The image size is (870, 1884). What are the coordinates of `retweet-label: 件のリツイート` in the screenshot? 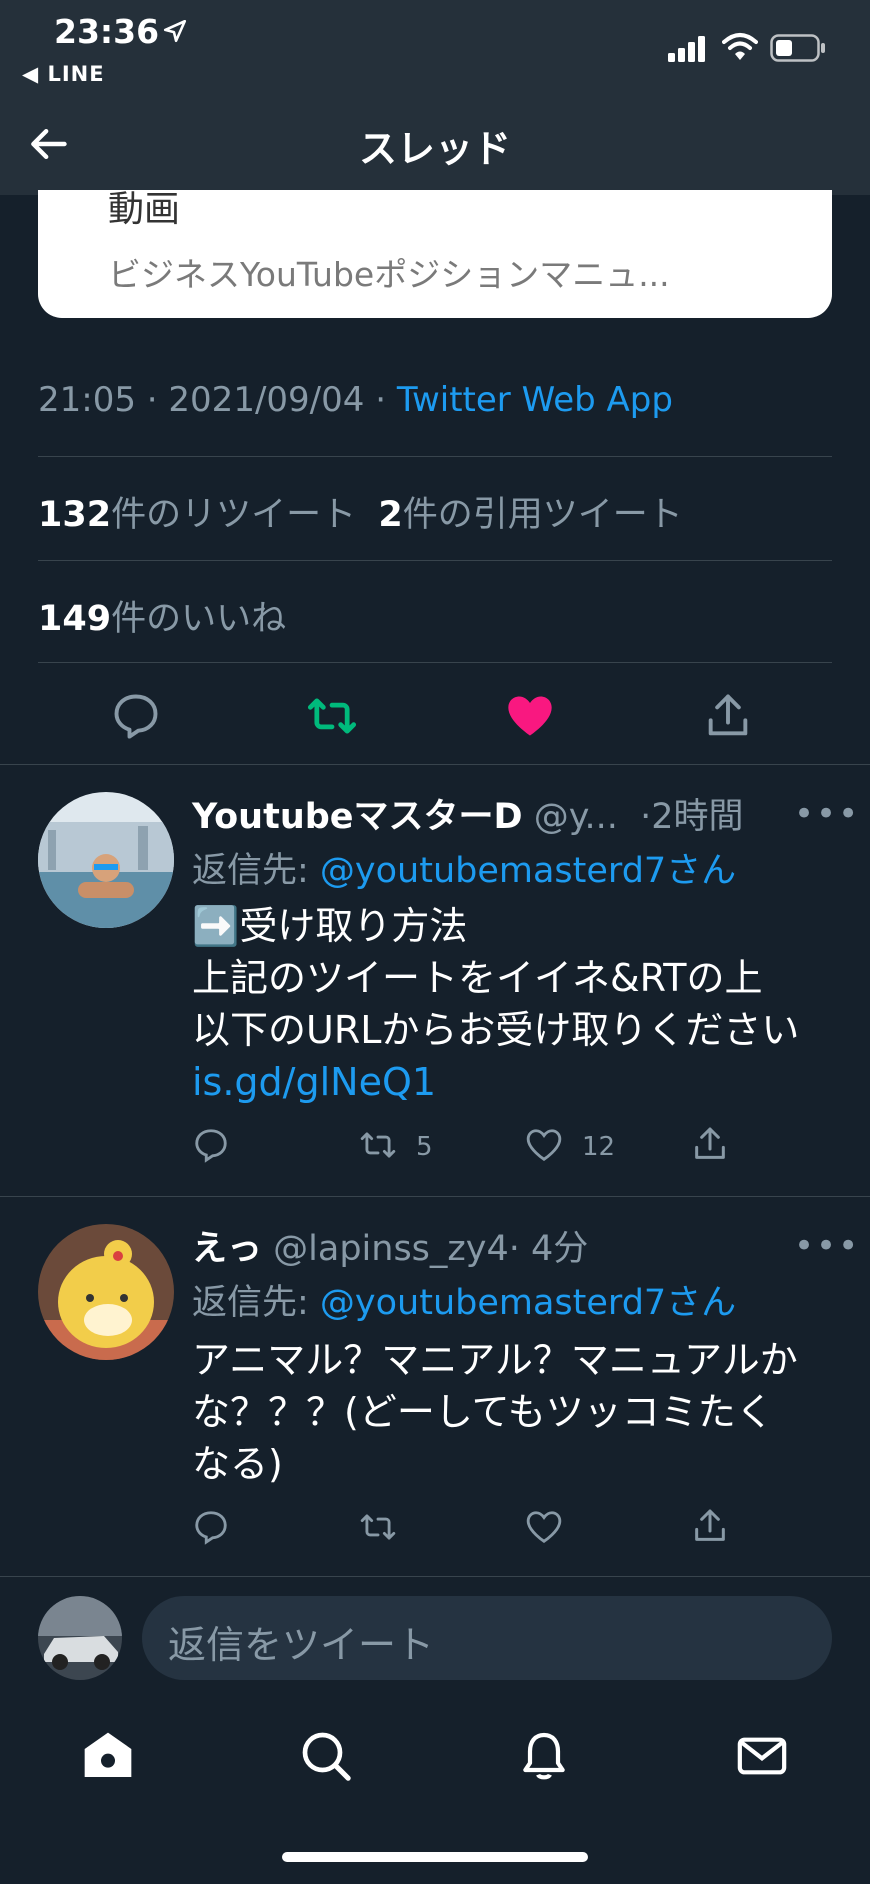 It's located at (234, 515).